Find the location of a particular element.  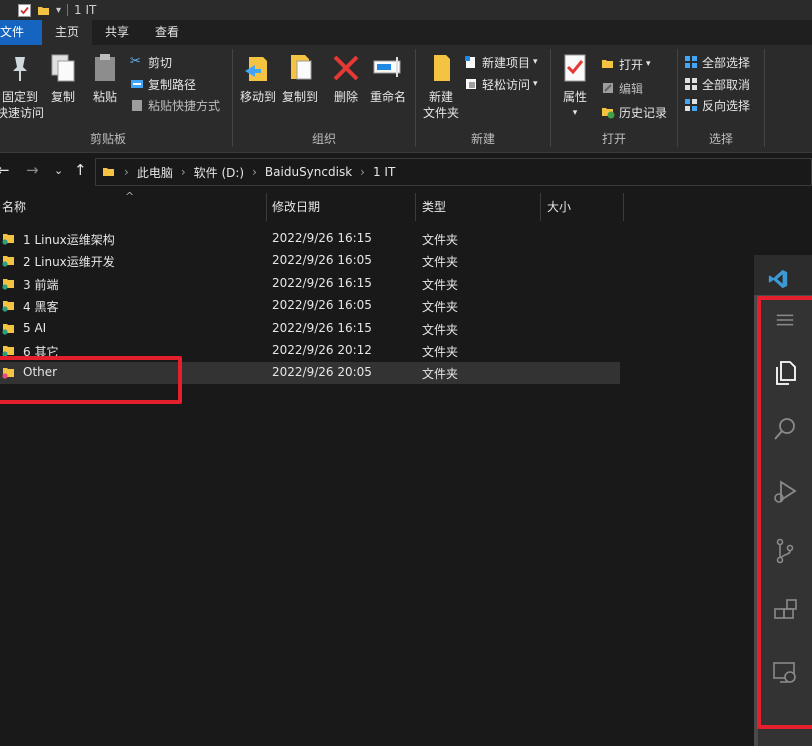

new-item-label: 新建项目 is located at coordinates (506, 62).